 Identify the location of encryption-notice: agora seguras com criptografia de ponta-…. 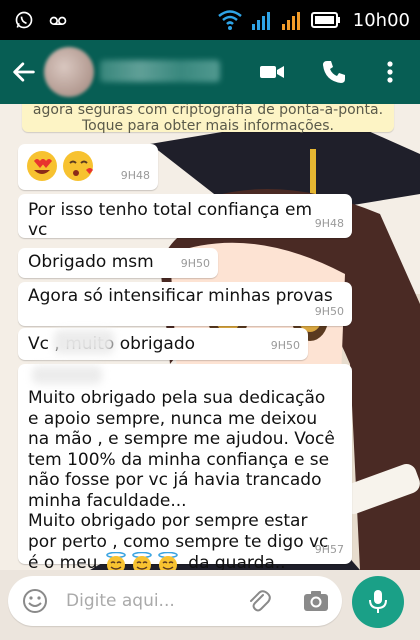
(208, 119).